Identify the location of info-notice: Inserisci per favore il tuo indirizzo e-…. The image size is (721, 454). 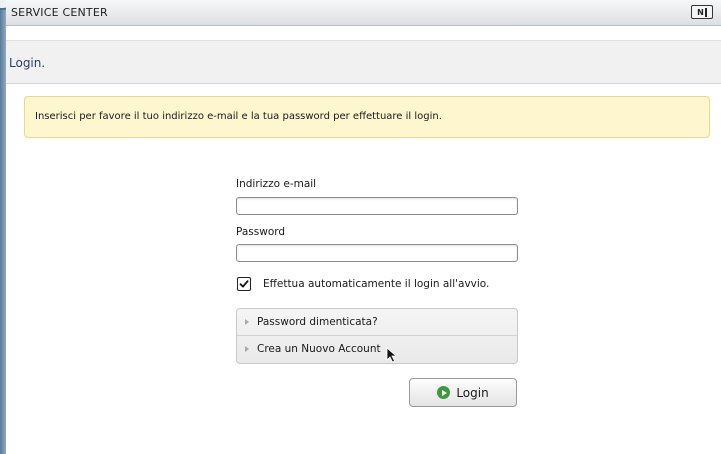
(367, 117).